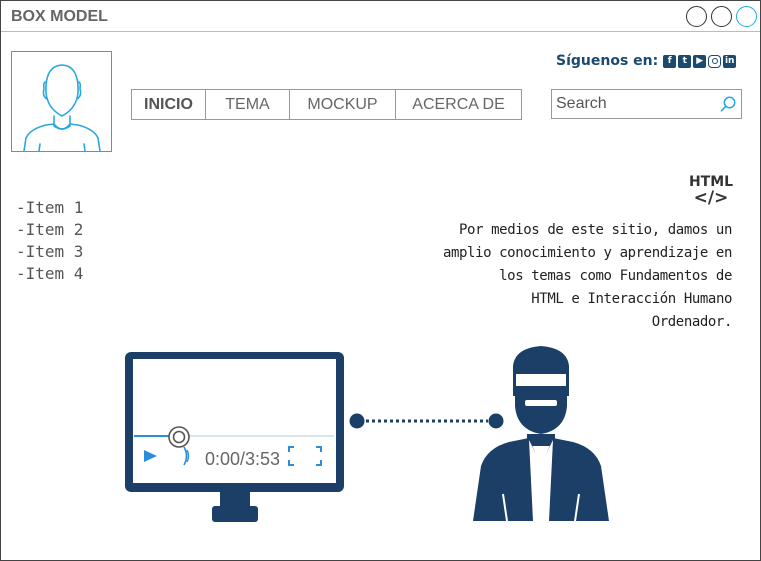 The image size is (761, 561). I want to click on social-label: Síguenos en:, so click(607, 61).